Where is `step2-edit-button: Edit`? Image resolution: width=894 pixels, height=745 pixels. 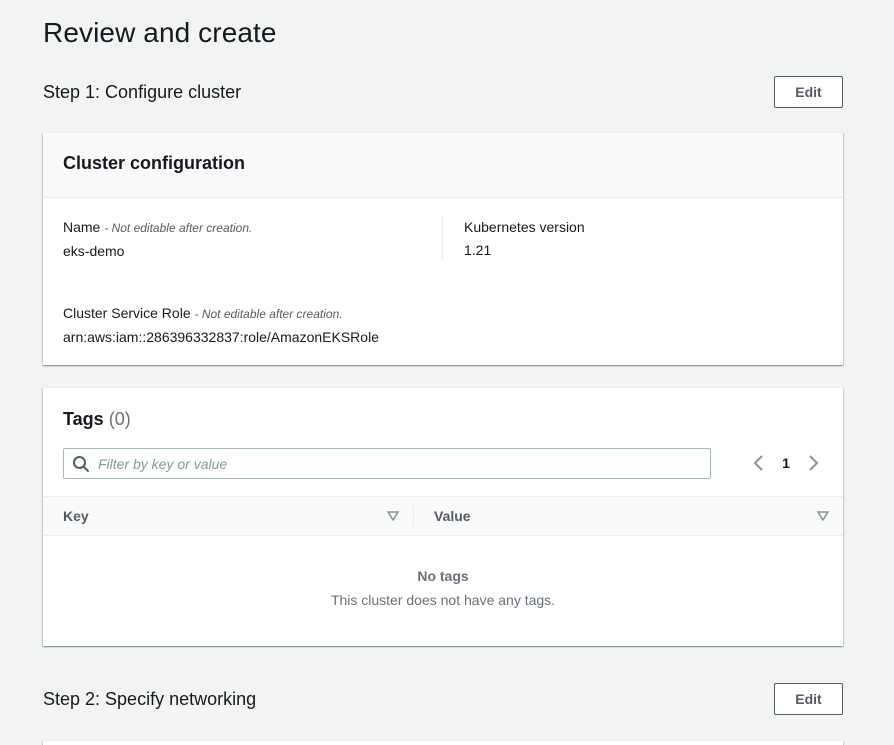
step2-edit-button: Edit is located at coordinates (808, 699).